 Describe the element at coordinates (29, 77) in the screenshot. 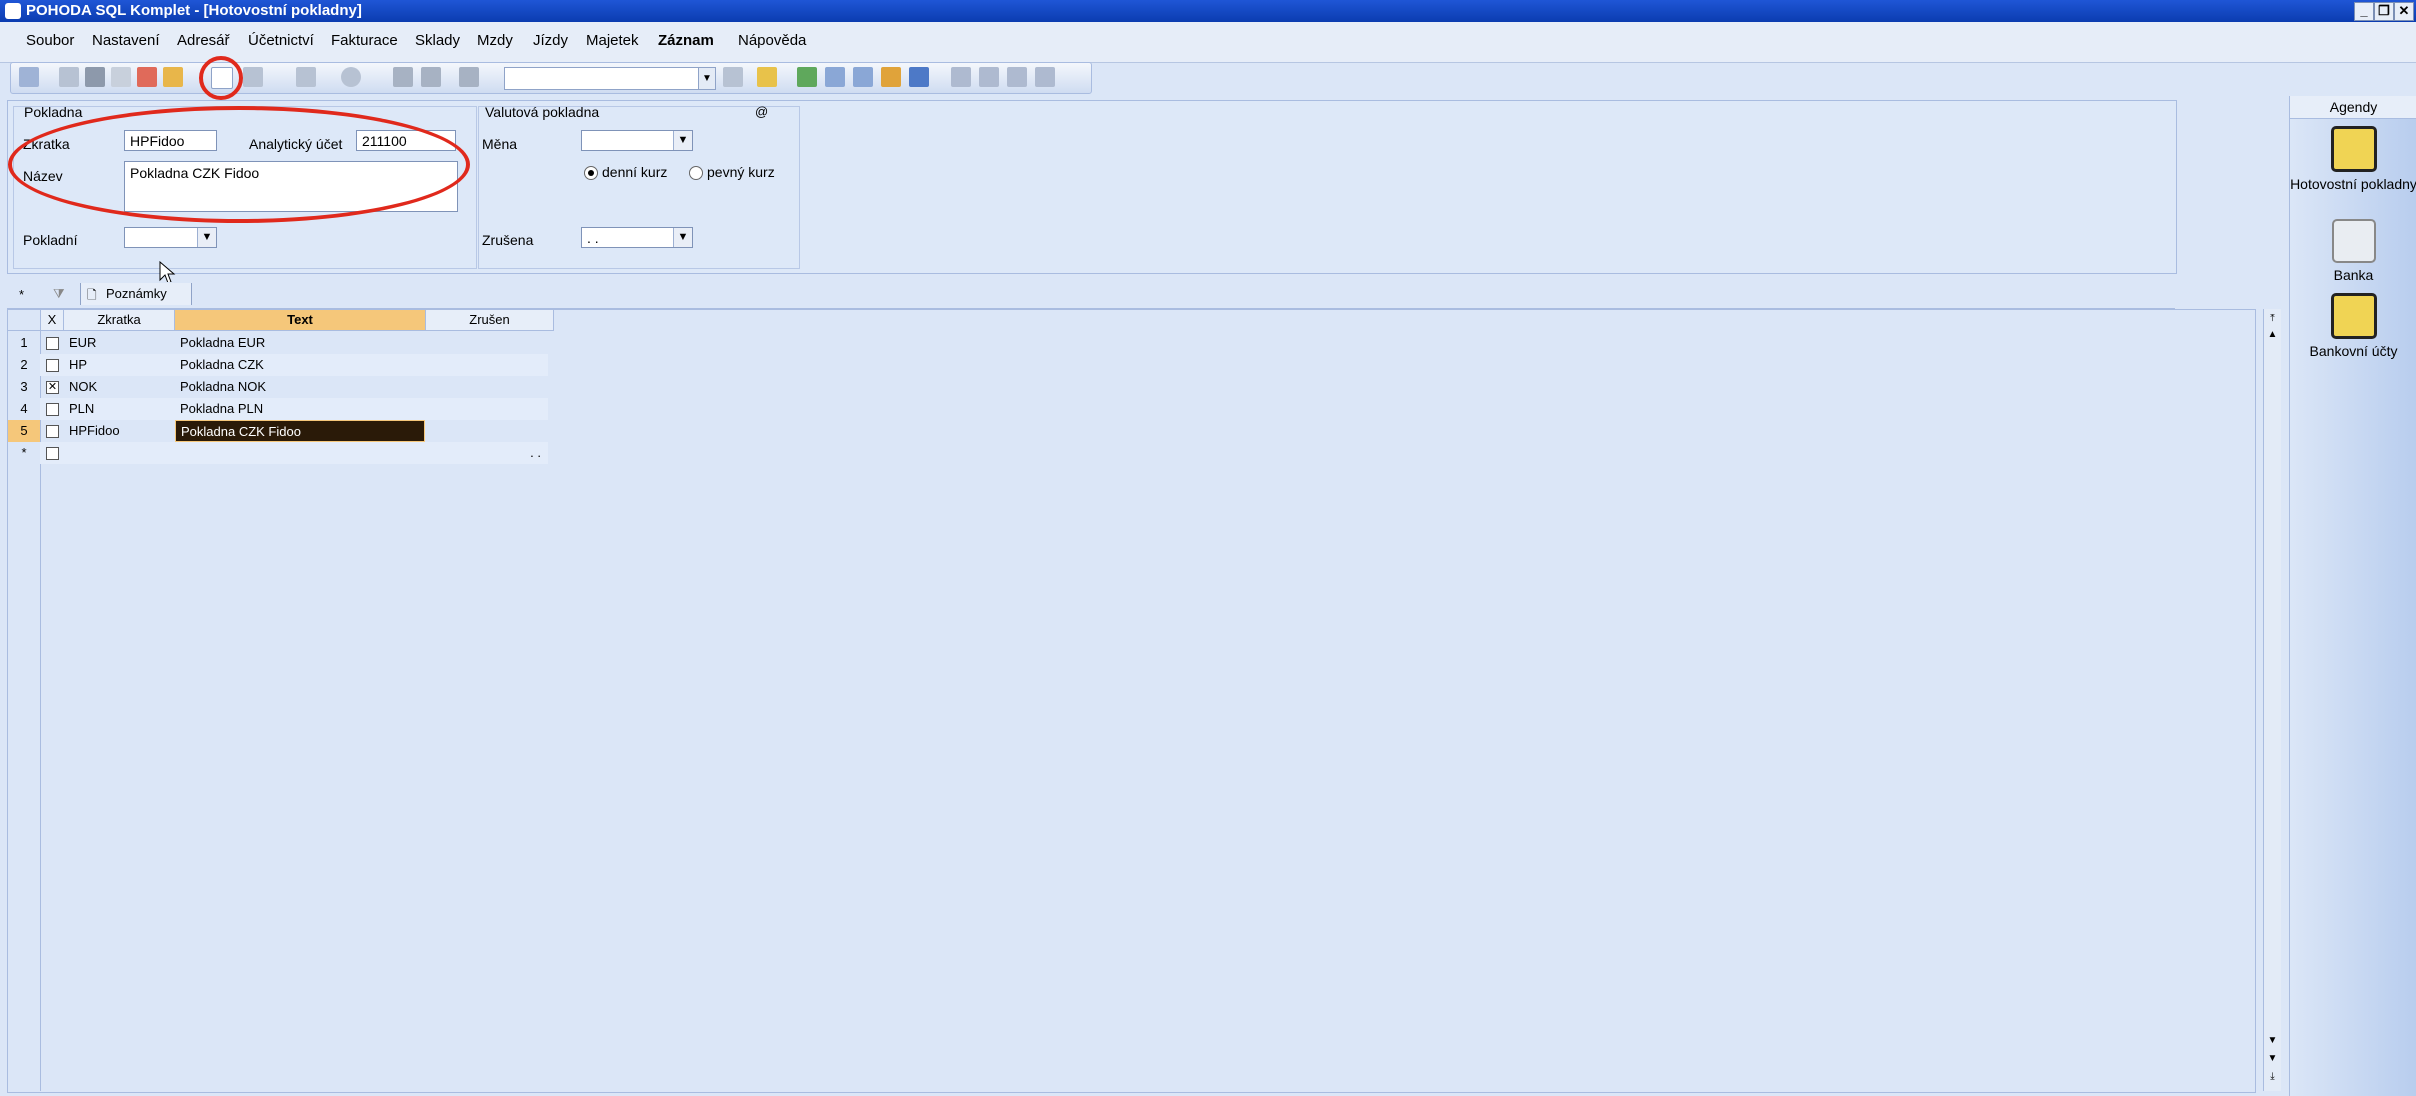

I see `toggle-icon` at that location.